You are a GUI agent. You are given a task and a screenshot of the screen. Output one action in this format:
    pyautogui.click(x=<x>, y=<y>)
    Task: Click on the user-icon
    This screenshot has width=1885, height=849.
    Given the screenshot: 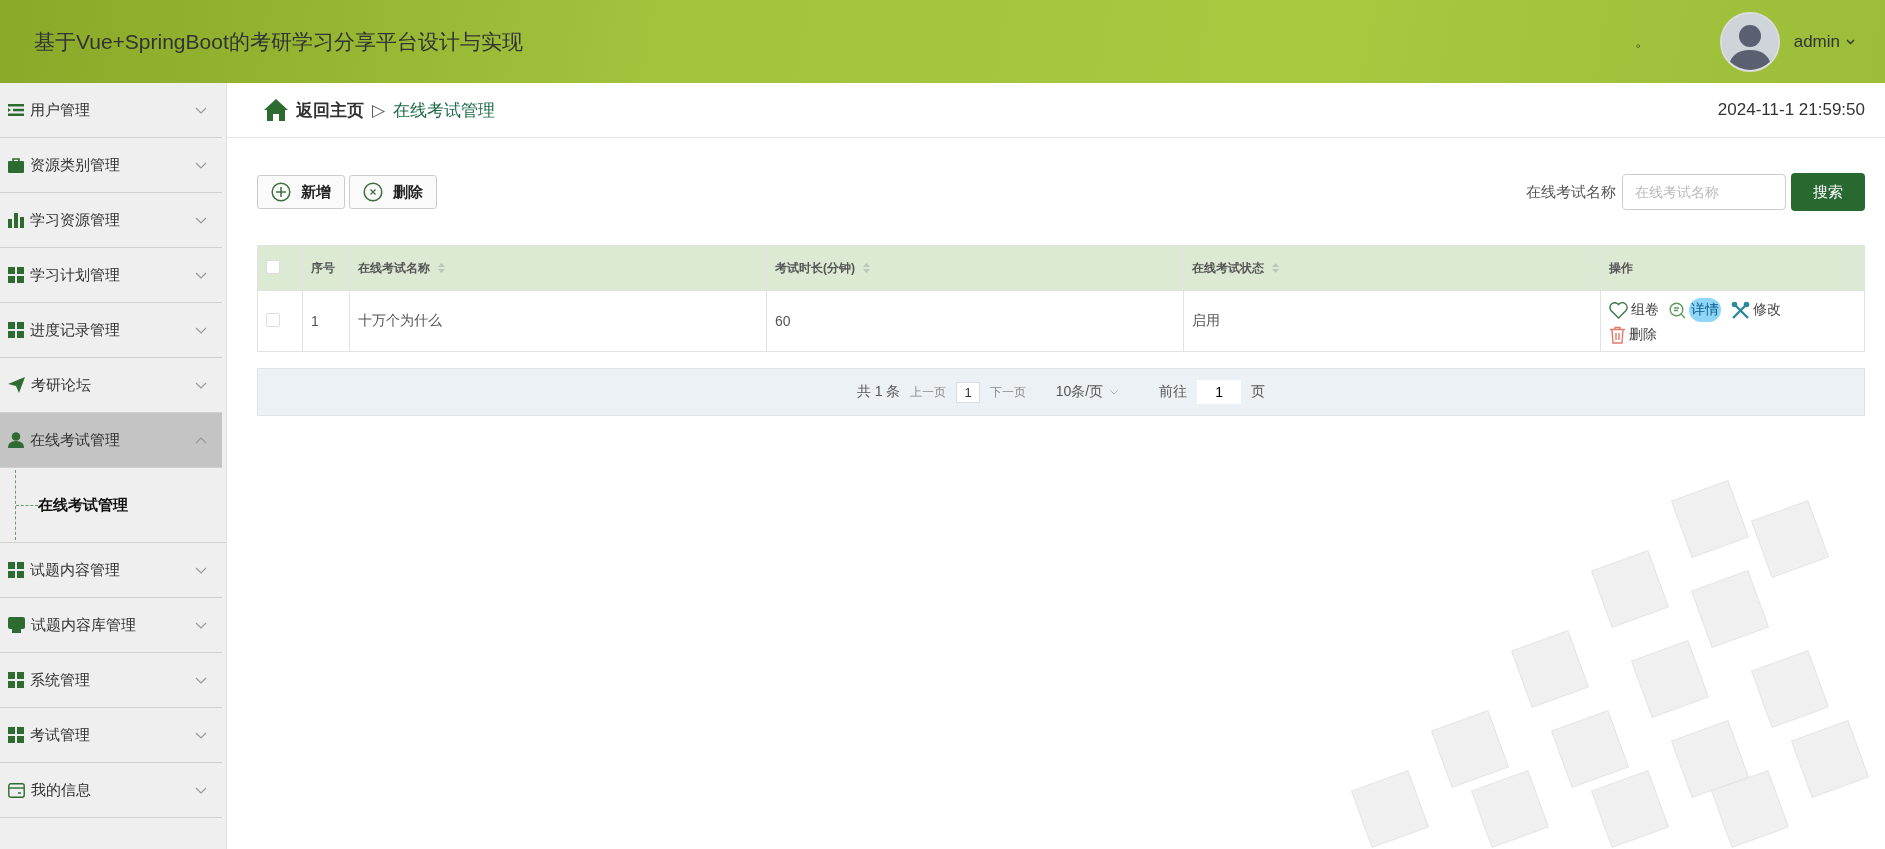 What is the action you would take?
    pyautogui.click(x=16, y=440)
    